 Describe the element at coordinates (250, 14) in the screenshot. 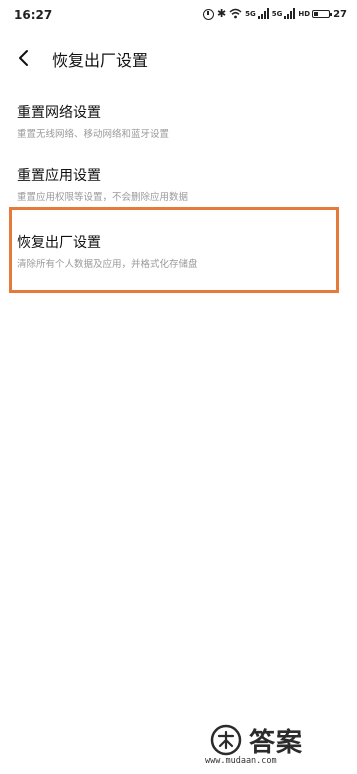

I see `signal-label-1: 5G` at that location.